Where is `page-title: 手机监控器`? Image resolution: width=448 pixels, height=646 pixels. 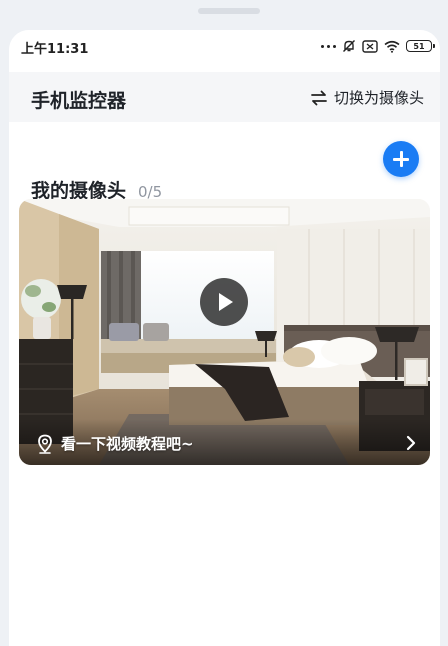
page-title: 手机监控器 is located at coordinates (79, 101).